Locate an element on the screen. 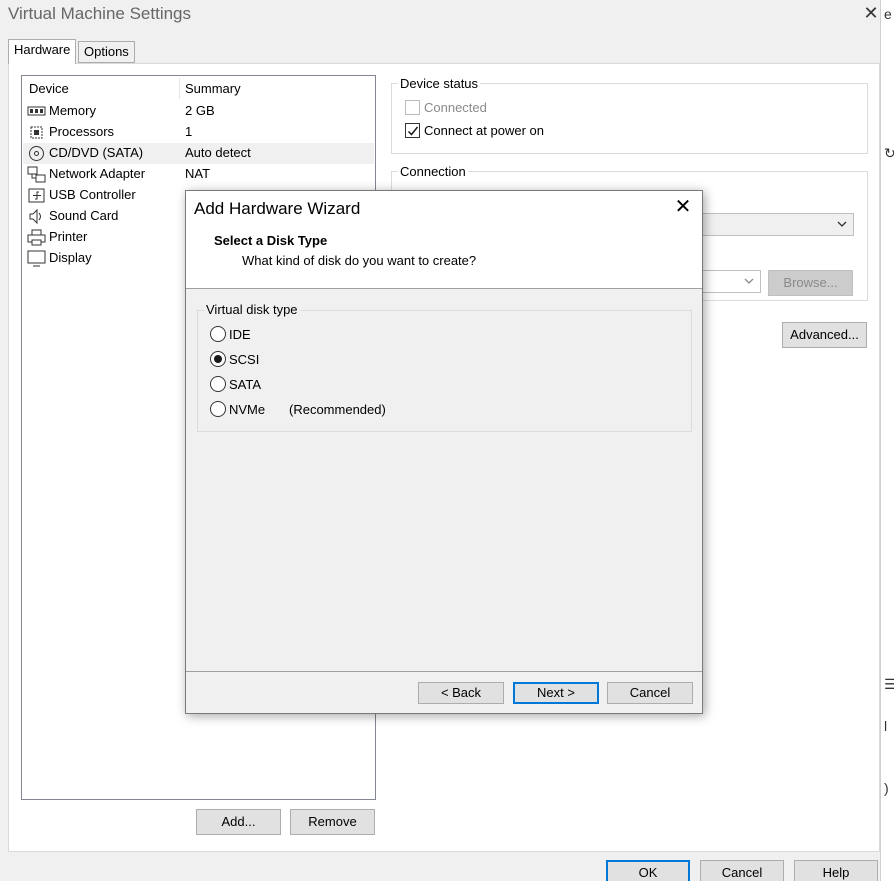 This screenshot has width=894, height=881. device-name: USB Controller is located at coordinates (92, 194).